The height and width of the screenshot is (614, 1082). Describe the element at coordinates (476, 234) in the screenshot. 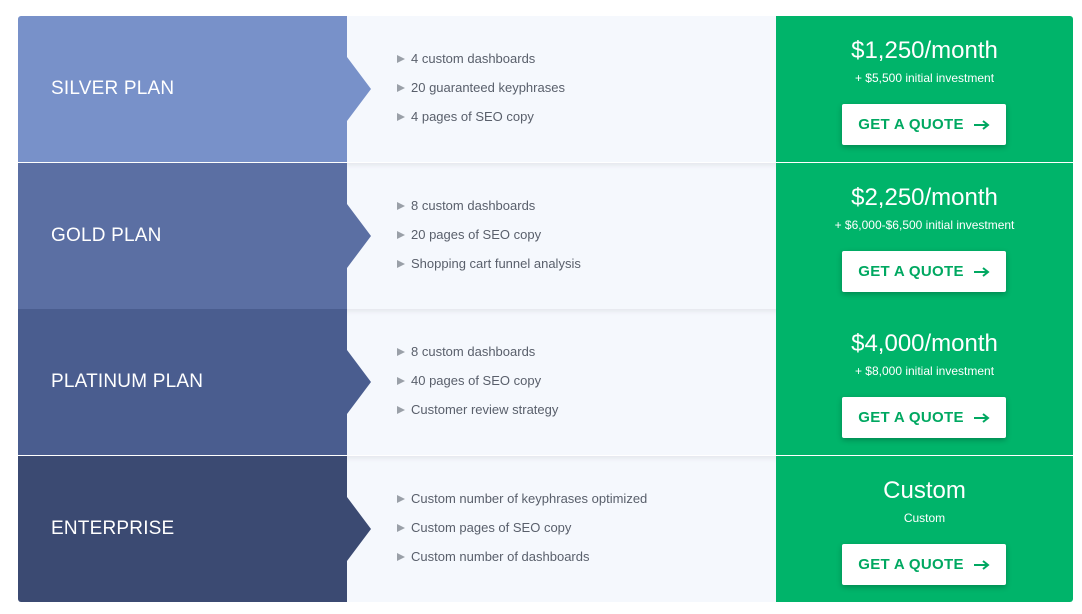

I see `feature-text: 20 pages of SEO copy` at that location.